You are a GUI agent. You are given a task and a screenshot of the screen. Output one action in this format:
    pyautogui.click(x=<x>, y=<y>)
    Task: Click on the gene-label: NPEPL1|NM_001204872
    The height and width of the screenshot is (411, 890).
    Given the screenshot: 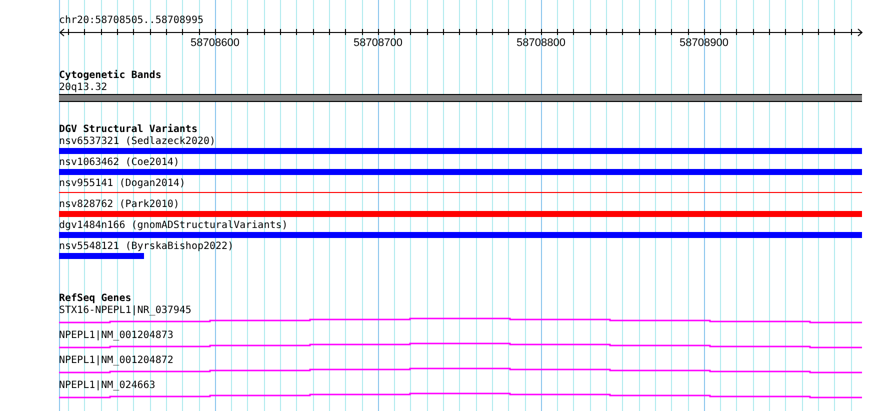 What is the action you would take?
    pyautogui.click(x=116, y=361)
    